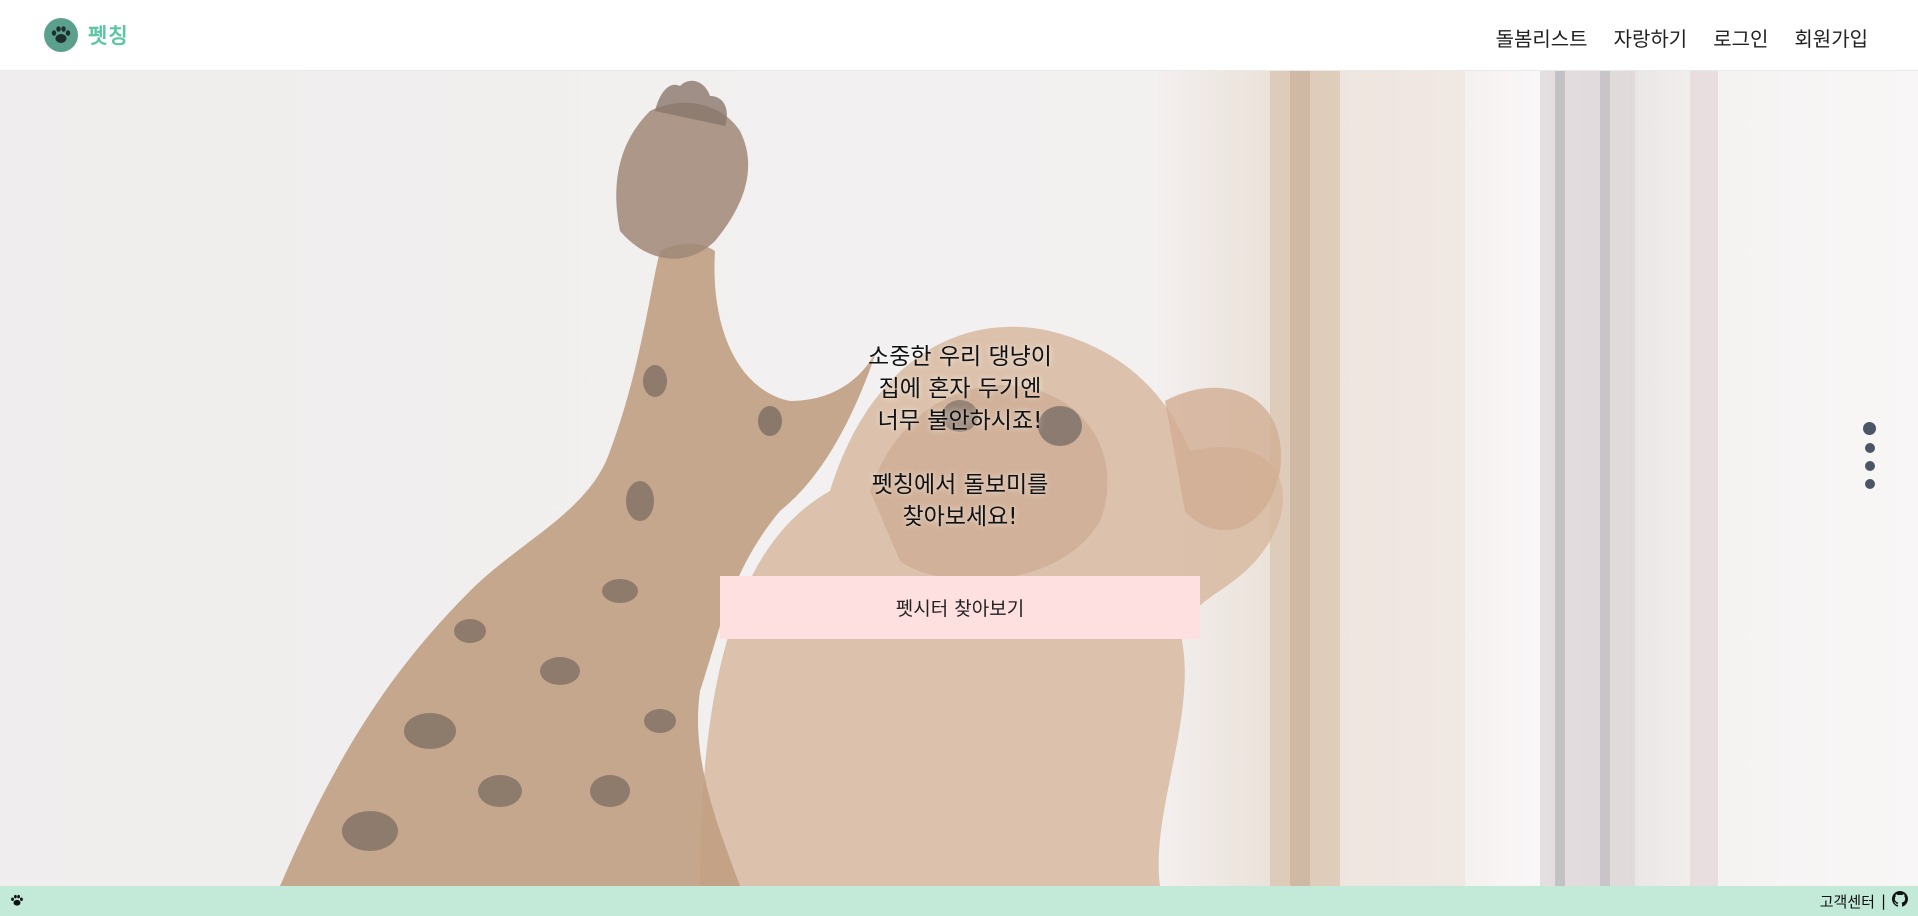 This screenshot has height=916, width=1918. Describe the element at coordinates (1831, 37) in the screenshot. I see `nav-signup: 회원가입` at that location.